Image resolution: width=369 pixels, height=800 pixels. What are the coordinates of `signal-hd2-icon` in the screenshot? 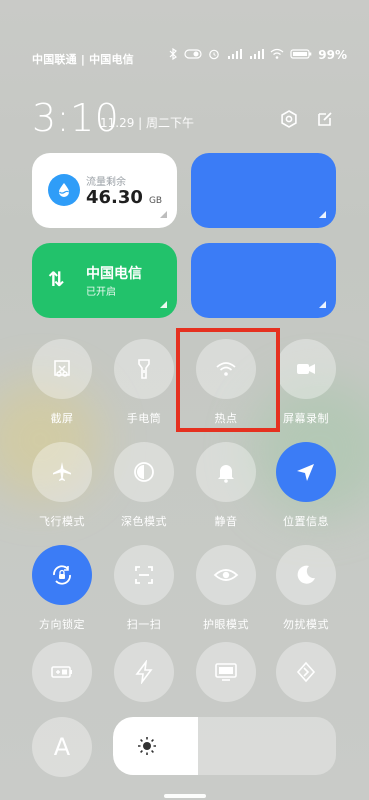 It's located at (256, 55).